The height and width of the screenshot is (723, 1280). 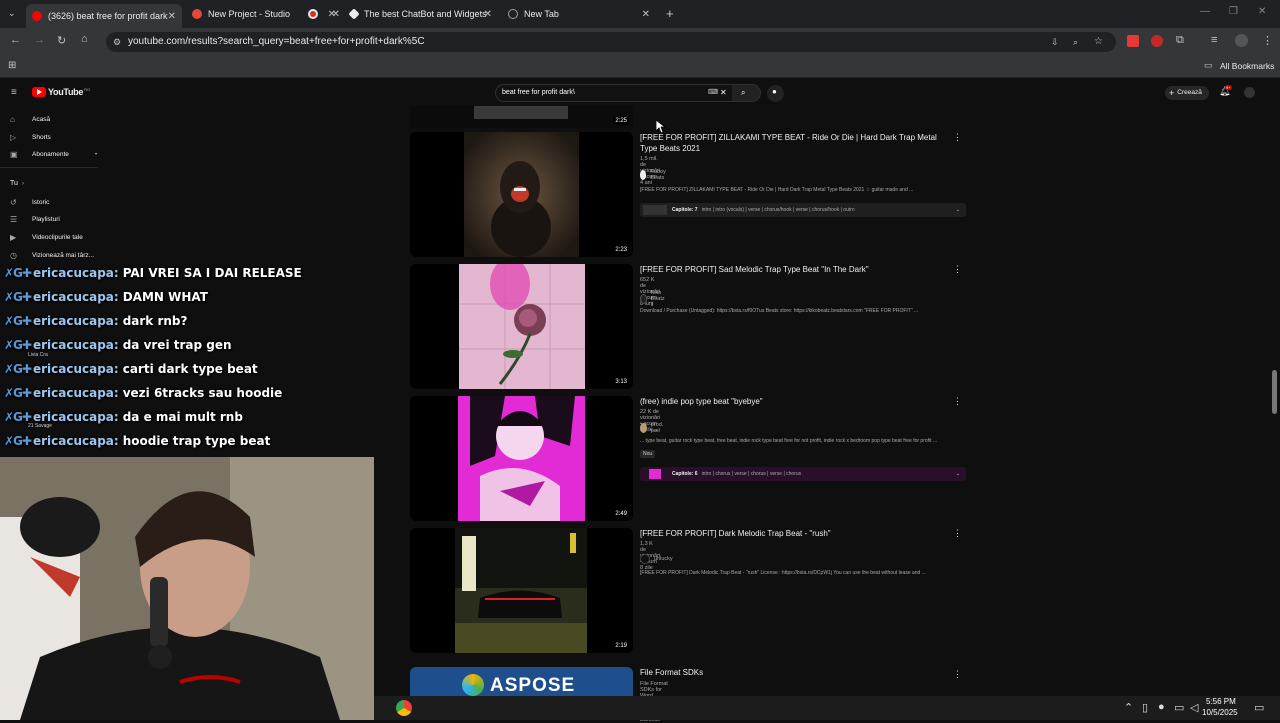 I want to click on reload-icon: ↻, so click(x=61, y=40).